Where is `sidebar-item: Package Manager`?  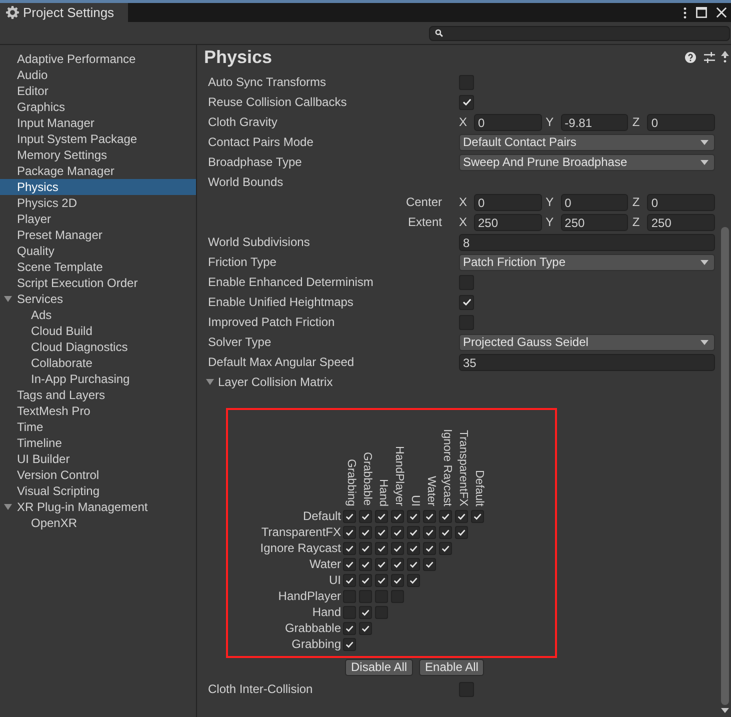
sidebar-item: Package Manager is located at coordinates (98, 171).